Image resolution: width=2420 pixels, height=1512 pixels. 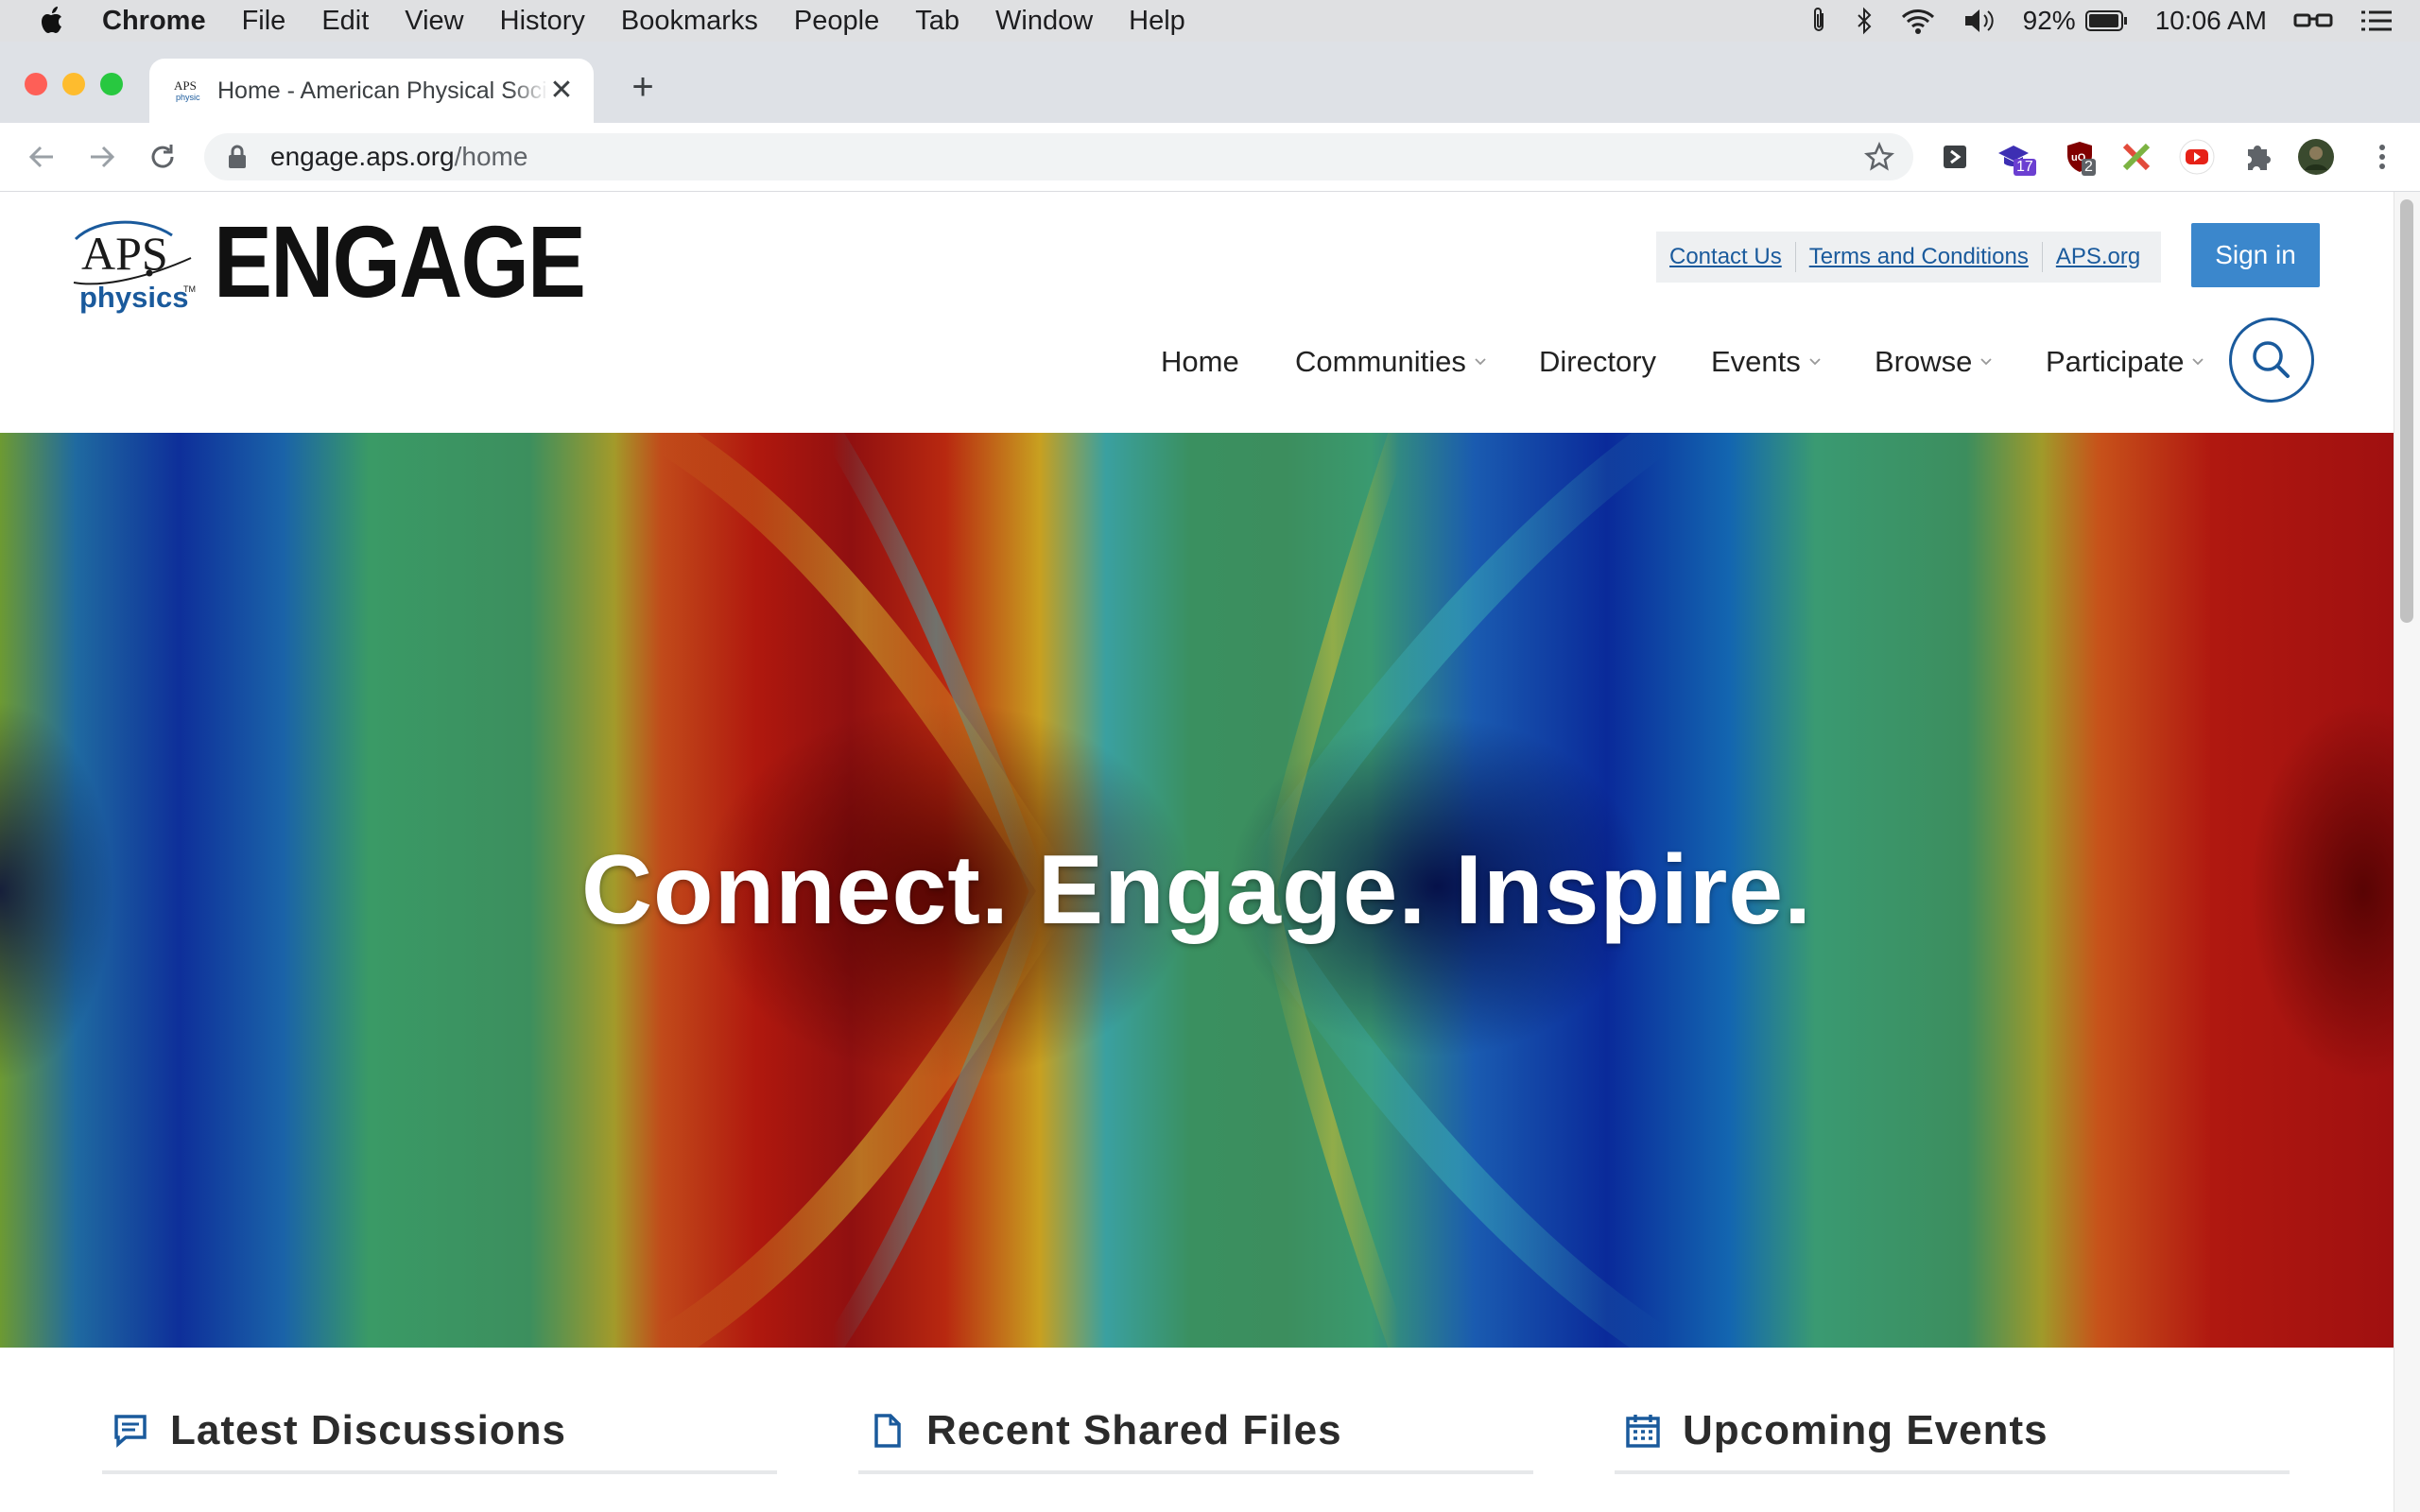 I want to click on clock: 10:06 AM, so click(x=2211, y=21).